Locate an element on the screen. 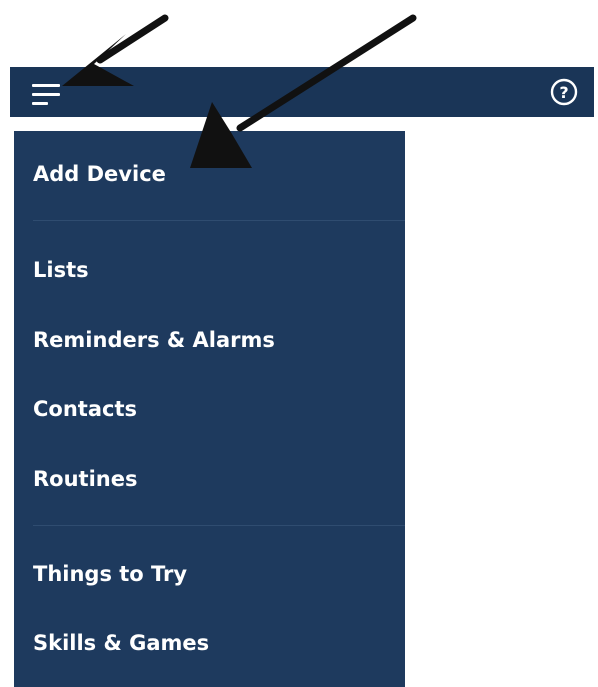  menu-item-lists: Lists is located at coordinates (61, 270).